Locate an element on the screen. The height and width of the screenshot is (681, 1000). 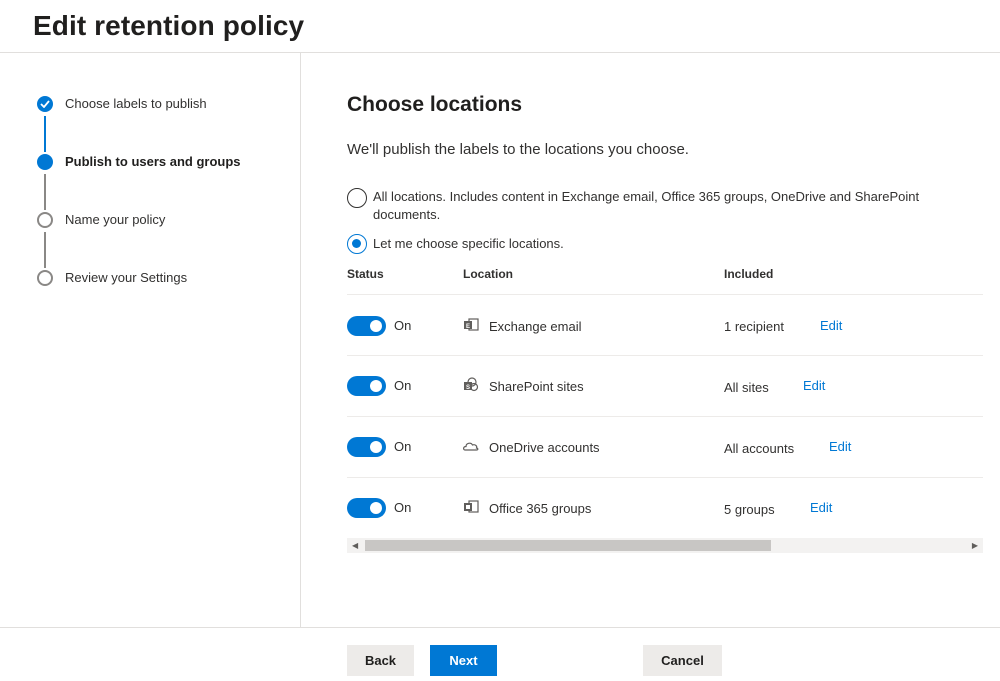
office365-groups-icon is located at coordinates (471, 506).